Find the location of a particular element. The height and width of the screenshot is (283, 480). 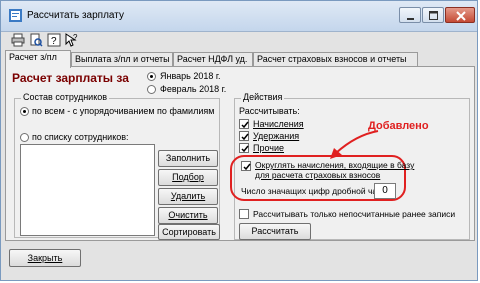

context-help-icon: ? is located at coordinates (72, 40).